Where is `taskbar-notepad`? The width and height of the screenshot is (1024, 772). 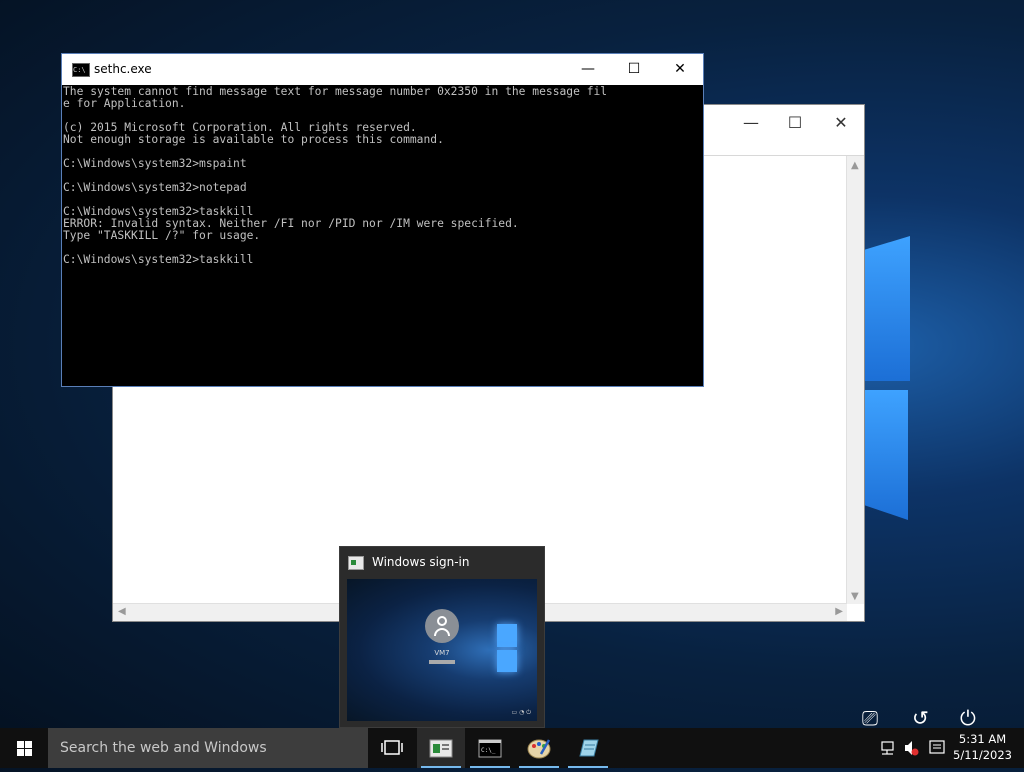
taskbar-notepad is located at coordinates (588, 748).